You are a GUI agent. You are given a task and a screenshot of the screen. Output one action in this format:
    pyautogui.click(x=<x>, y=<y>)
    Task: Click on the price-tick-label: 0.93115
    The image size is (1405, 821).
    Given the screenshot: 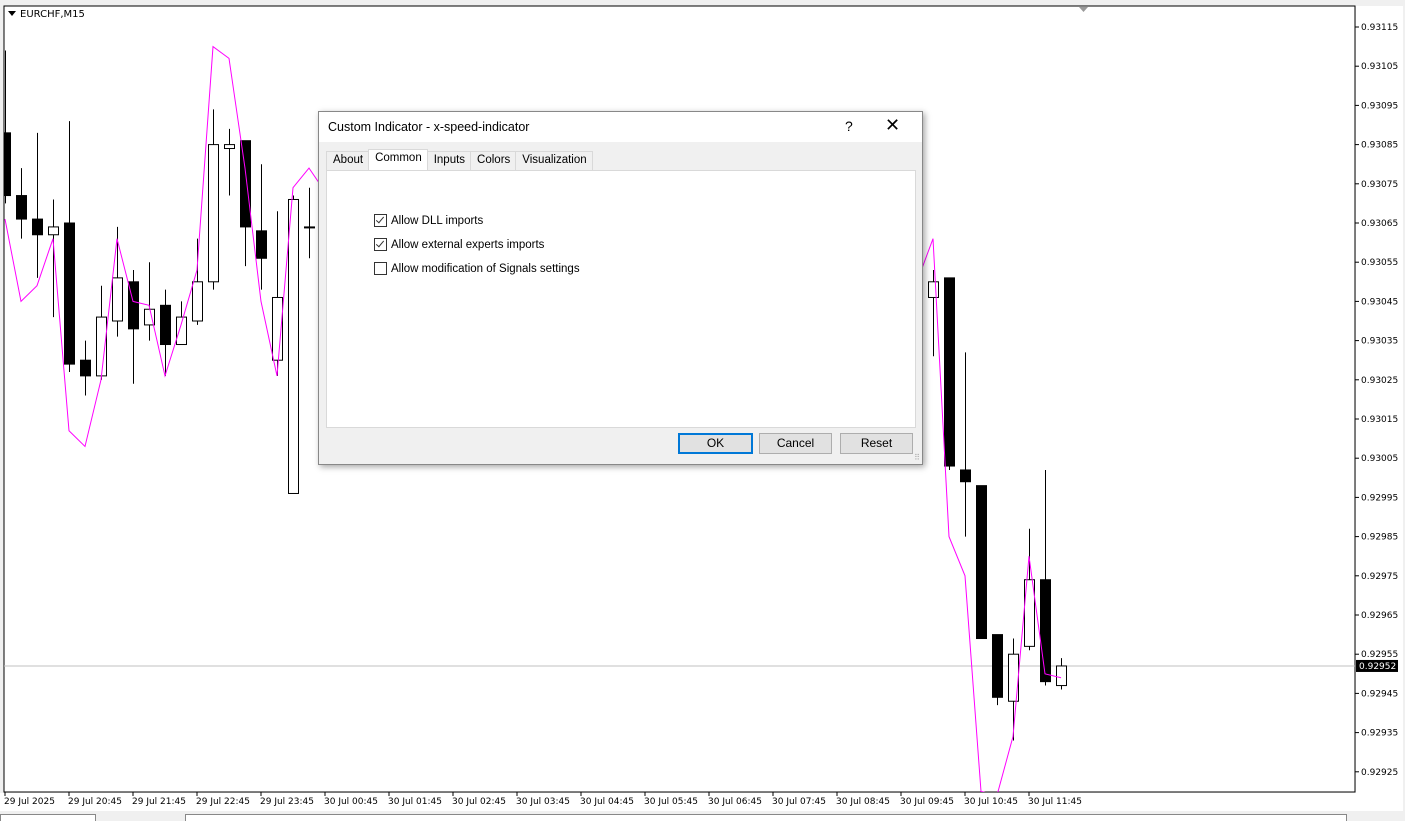 What is the action you would take?
    pyautogui.click(x=1379, y=28)
    